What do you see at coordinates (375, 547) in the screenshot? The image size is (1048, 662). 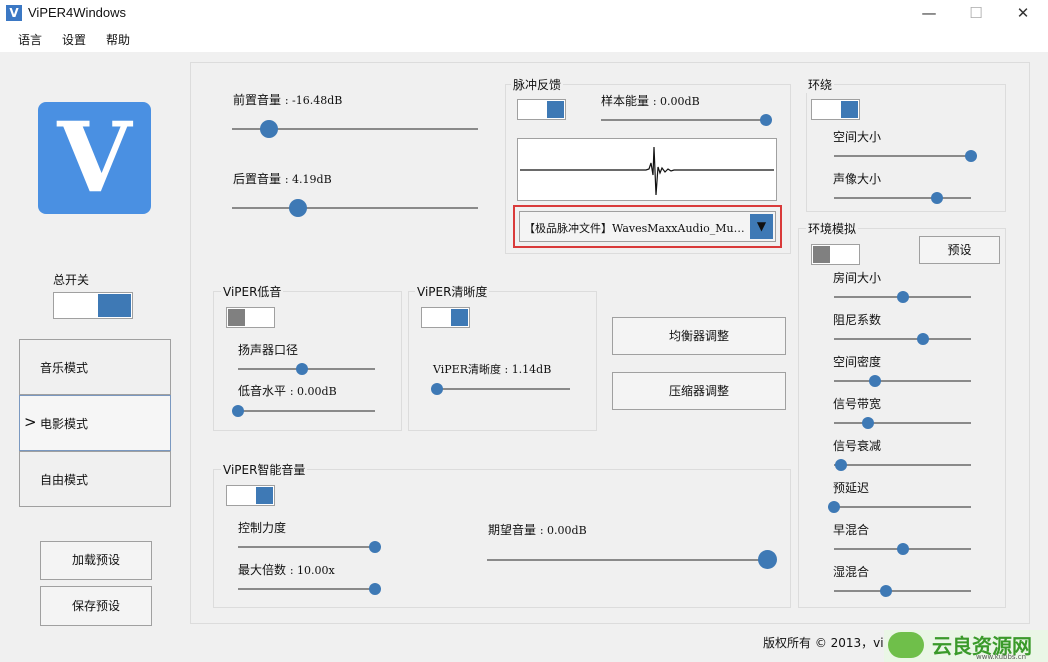 I see `agc-strength-thumb` at bounding box center [375, 547].